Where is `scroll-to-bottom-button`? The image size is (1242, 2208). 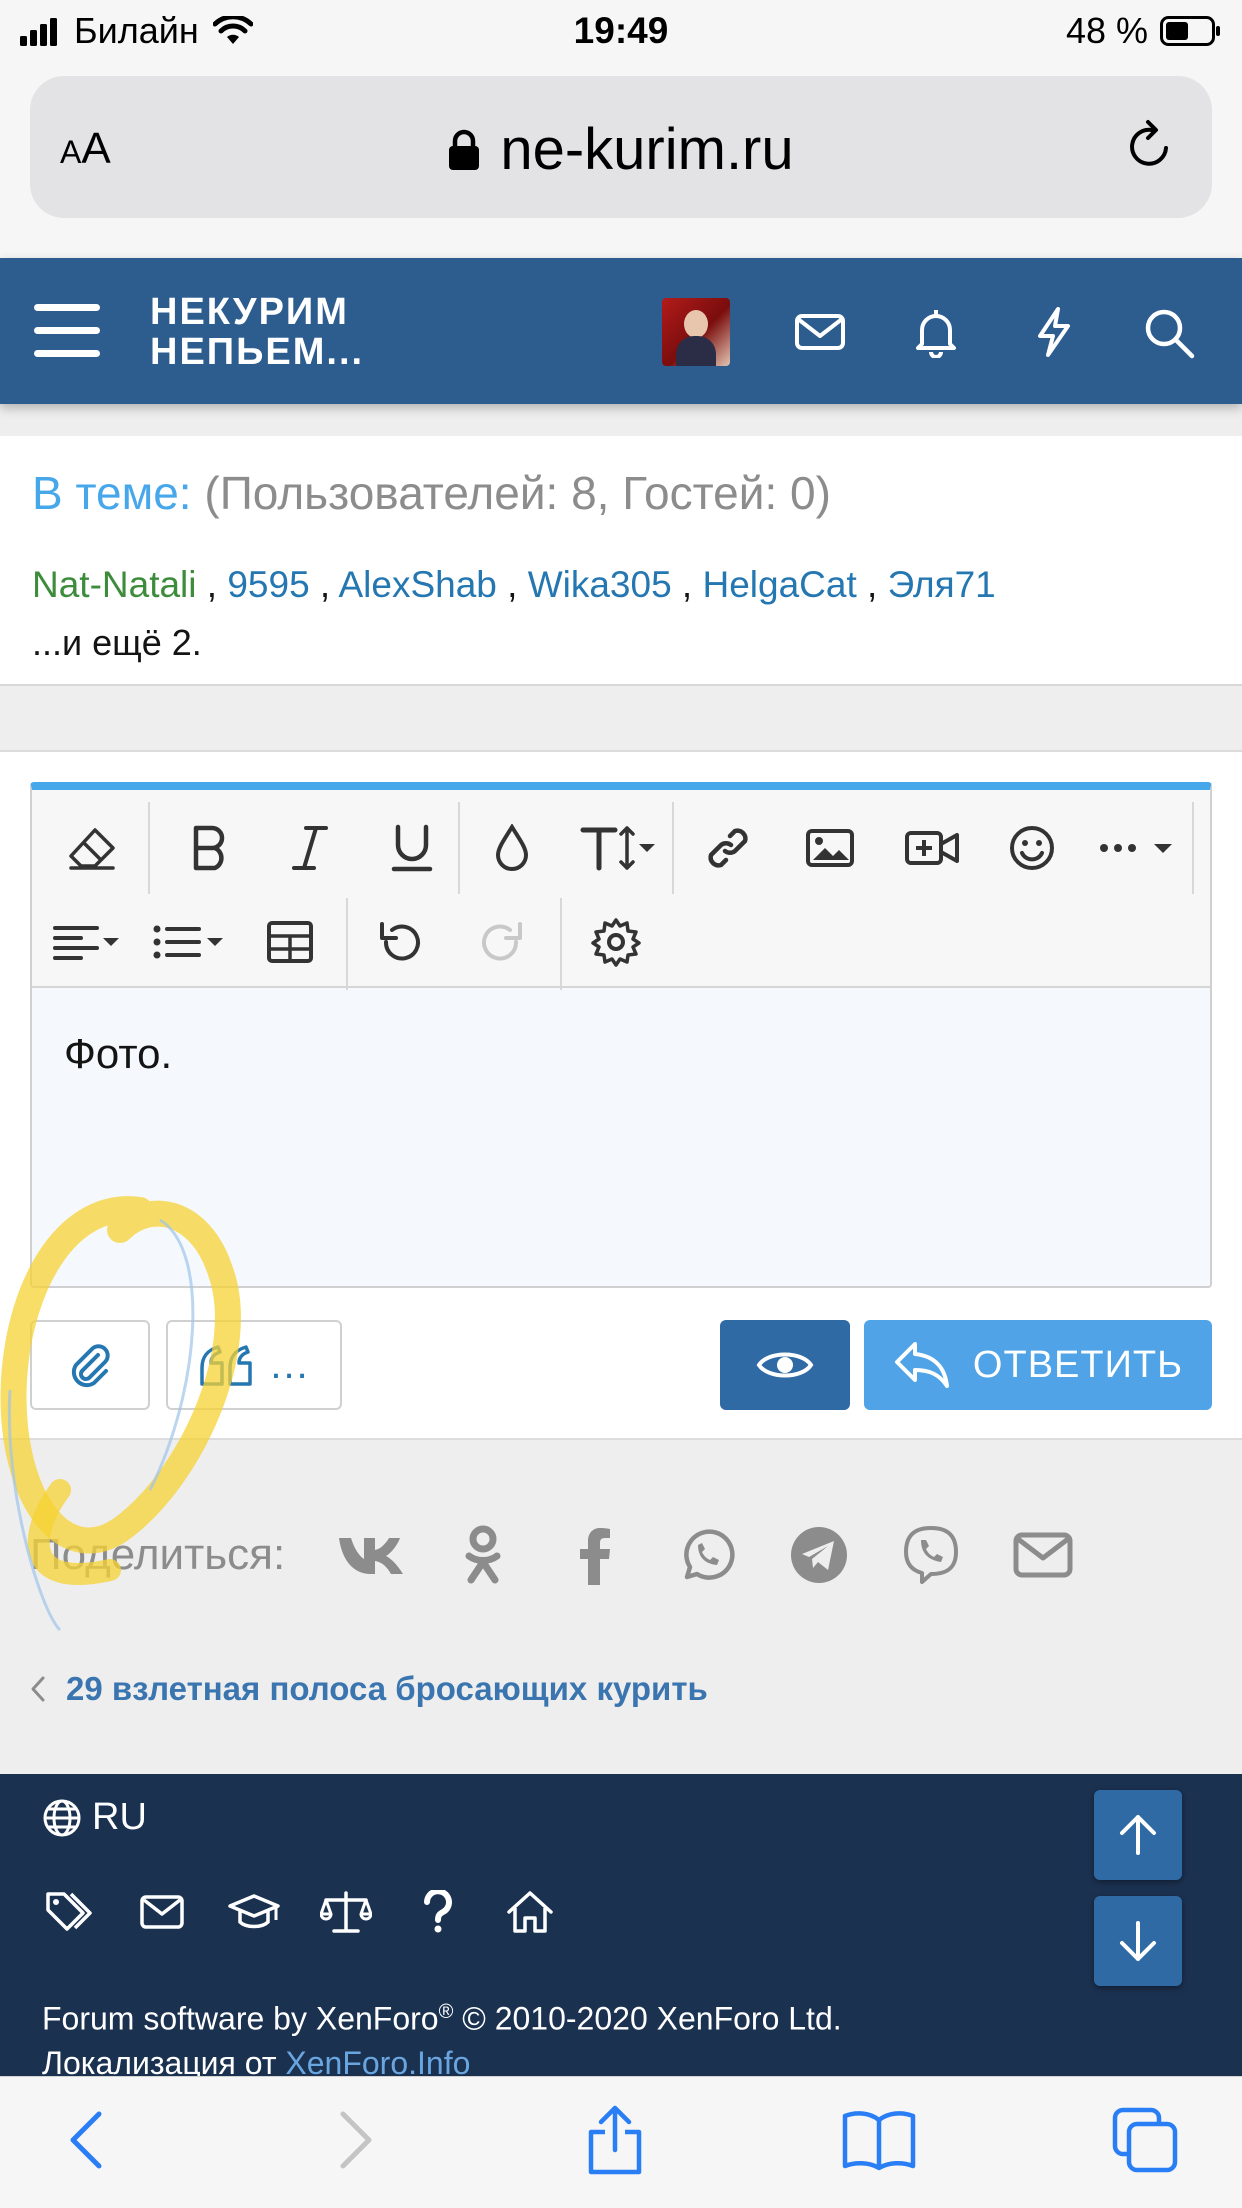
scroll-to-bottom-button is located at coordinates (1138, 1941).